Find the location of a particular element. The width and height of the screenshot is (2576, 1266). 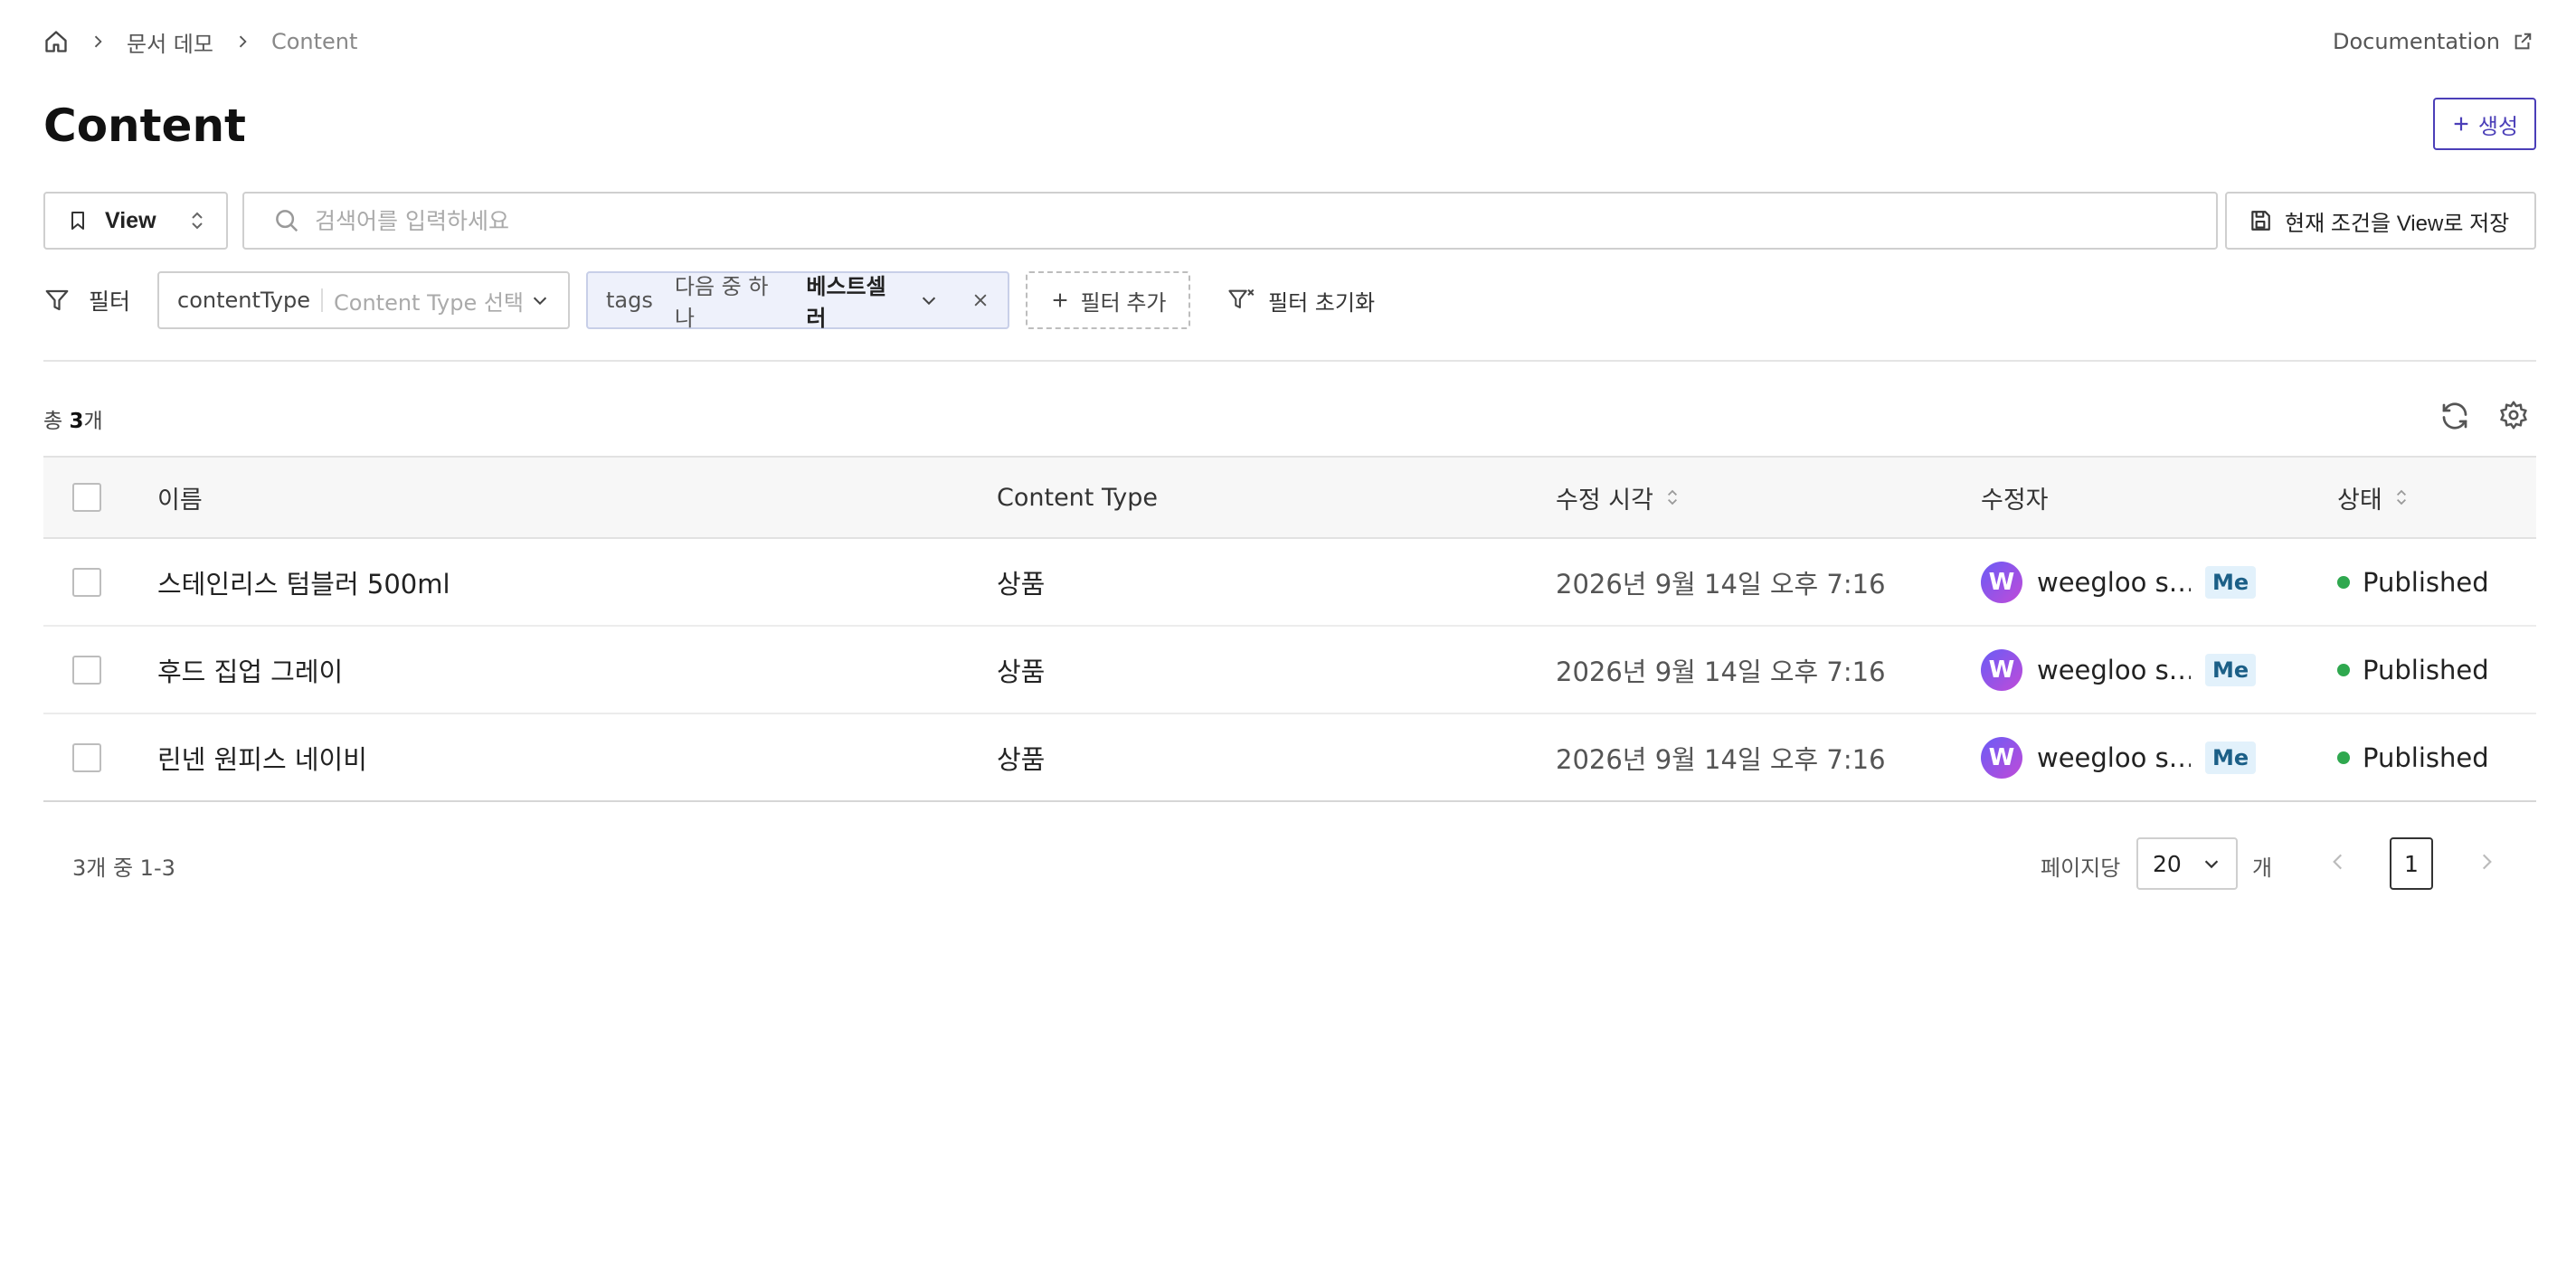

column-header-content-type: Content Type is located at coordinates (1077, 497).